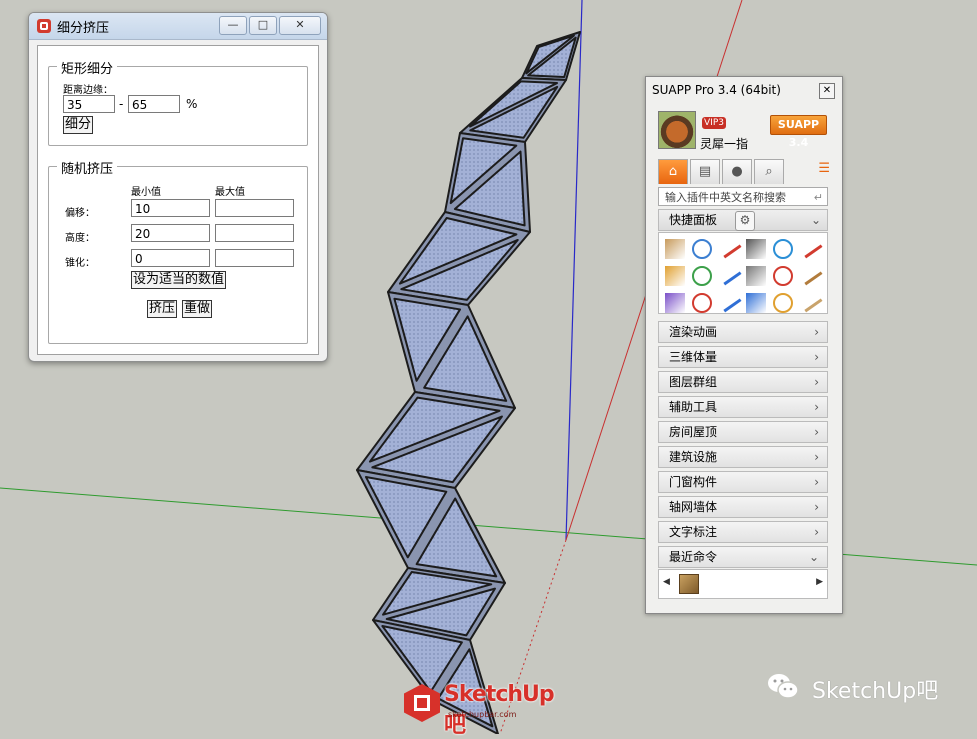 The image size is (977, 739). What do you see at coordinates (743, 382) in the screenshot?
I see `category-item: 图层群组 ›` at bounding box center [743, 382].